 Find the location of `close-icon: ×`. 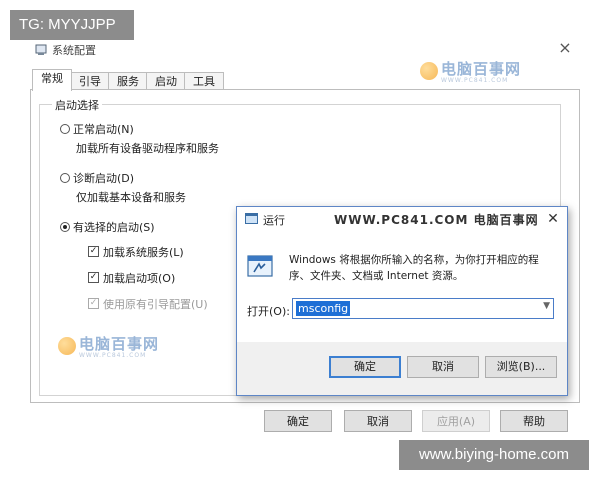

close-icon: × is located at coordinates (565, 48).